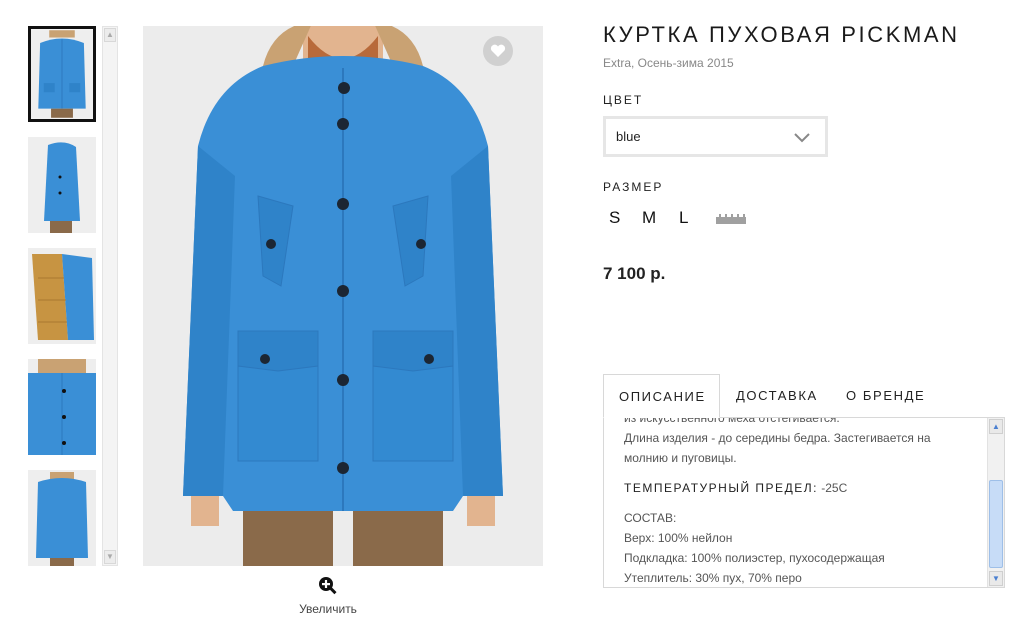 The height and width of the screenshot is (621, 1031). What do you see at coordinates (650, 518) in the screenshot?
I see `composition-label: СОСТАВ:` at bounding box center [650, 518].